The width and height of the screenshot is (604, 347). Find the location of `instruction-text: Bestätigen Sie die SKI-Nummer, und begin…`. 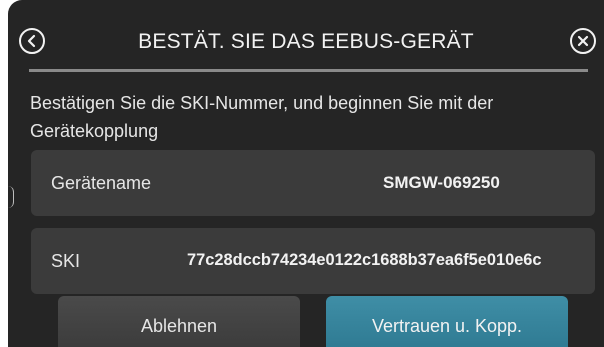

instruction-text: Bestätigen Sie die SKI-Nummer, und begin… is located at coordinates (262, 117).